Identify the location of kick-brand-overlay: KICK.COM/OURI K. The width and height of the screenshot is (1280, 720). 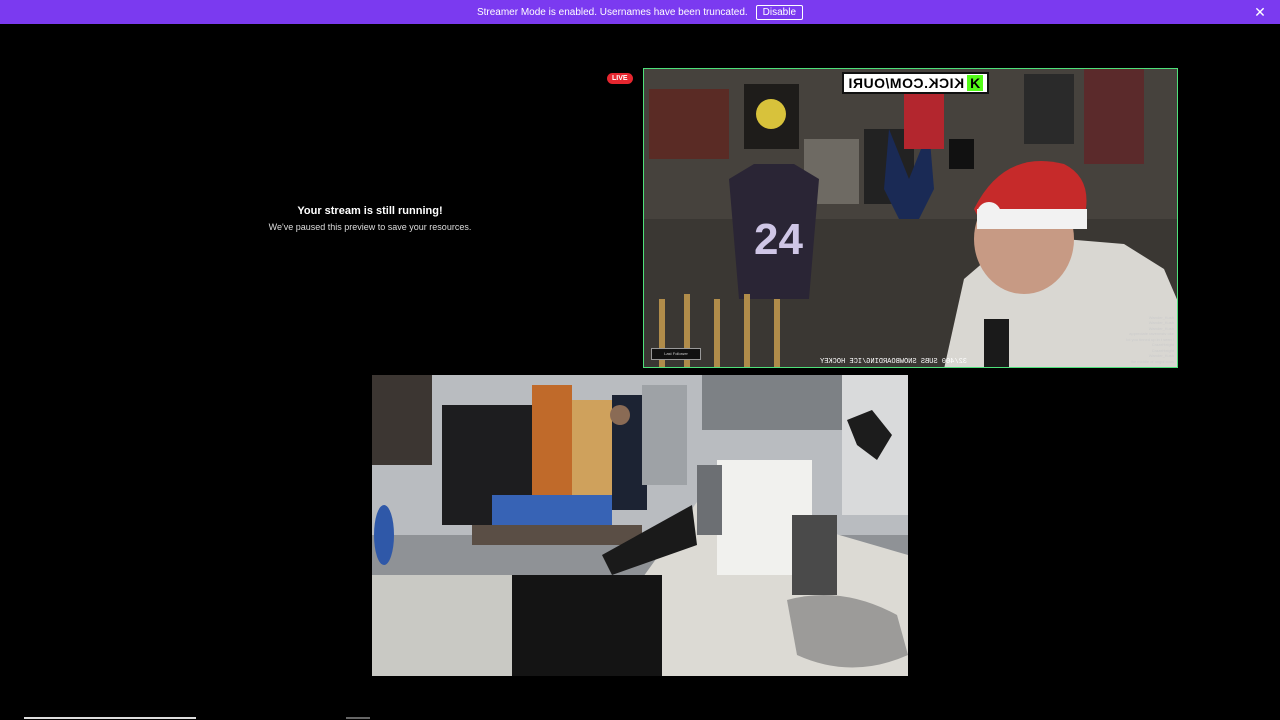
(916, 83).